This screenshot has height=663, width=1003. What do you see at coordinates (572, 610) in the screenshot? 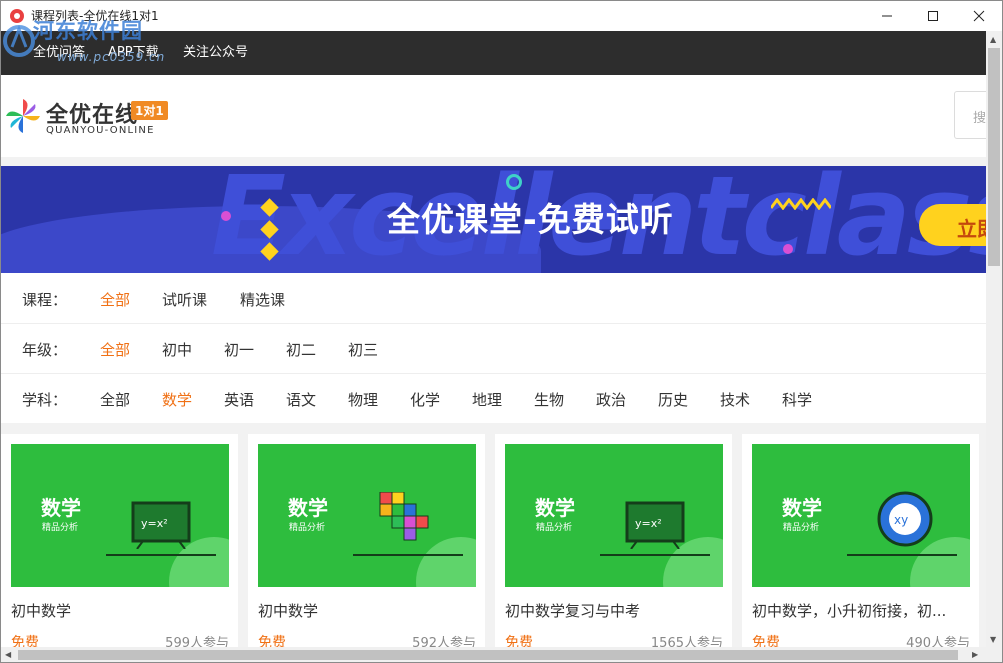
I see `course-title: 初中数学复习与中考` at bounding box center [572, 610].